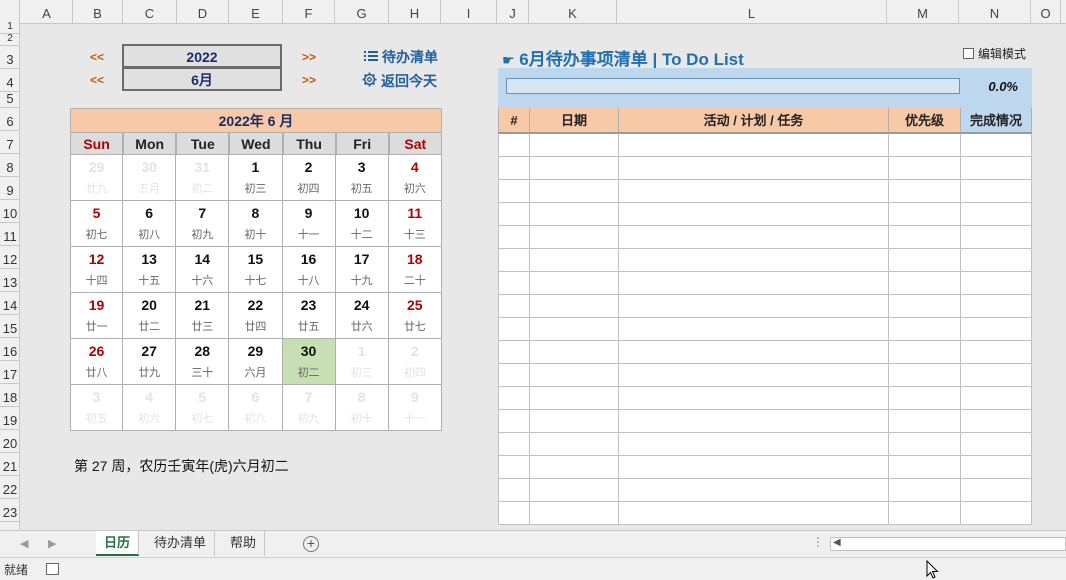 The width and height of the screenshot is (1066, 580). Describe the element at coordinates (97, 224) in the screenshot. I see `calendar-day: 5 初七` at that location.